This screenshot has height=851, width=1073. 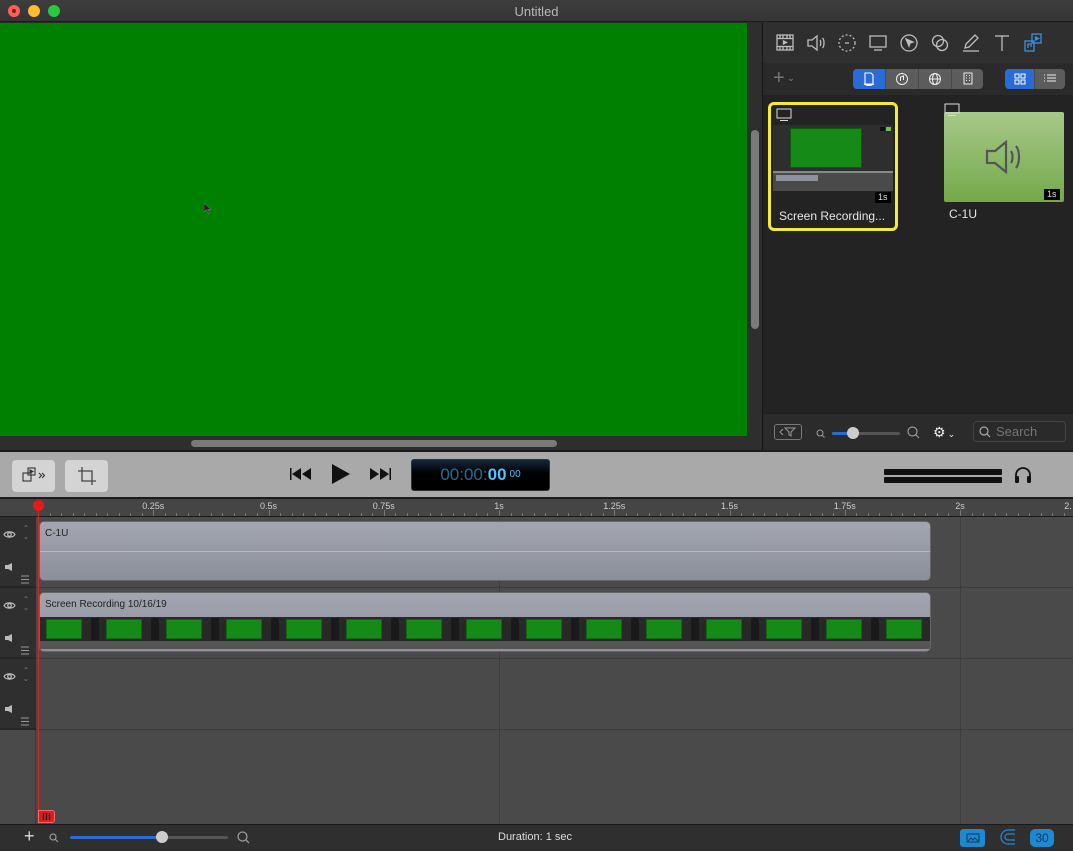 What do you see at coordinates (972, 838) in the screenshot?
I see `image-toggle-button` at bounding box center [972, 838].